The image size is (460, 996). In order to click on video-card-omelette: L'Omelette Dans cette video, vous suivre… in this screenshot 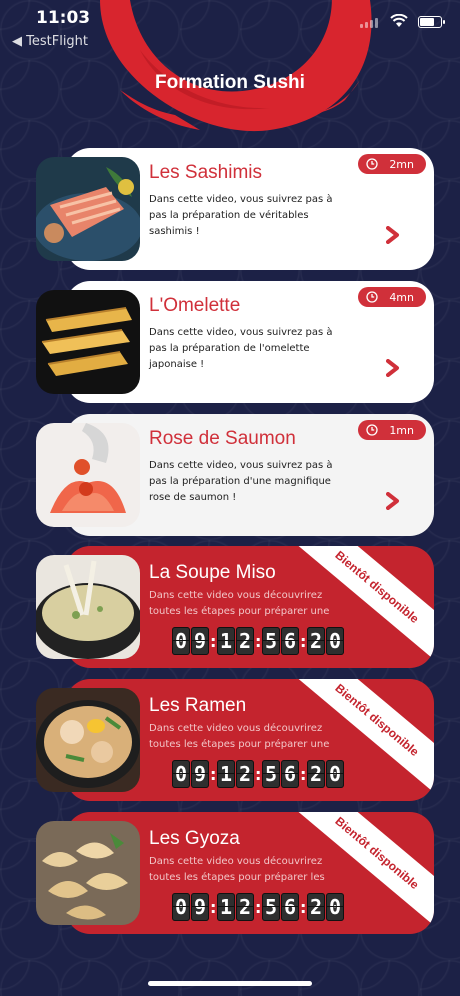, I will do `click(235, 342)`.